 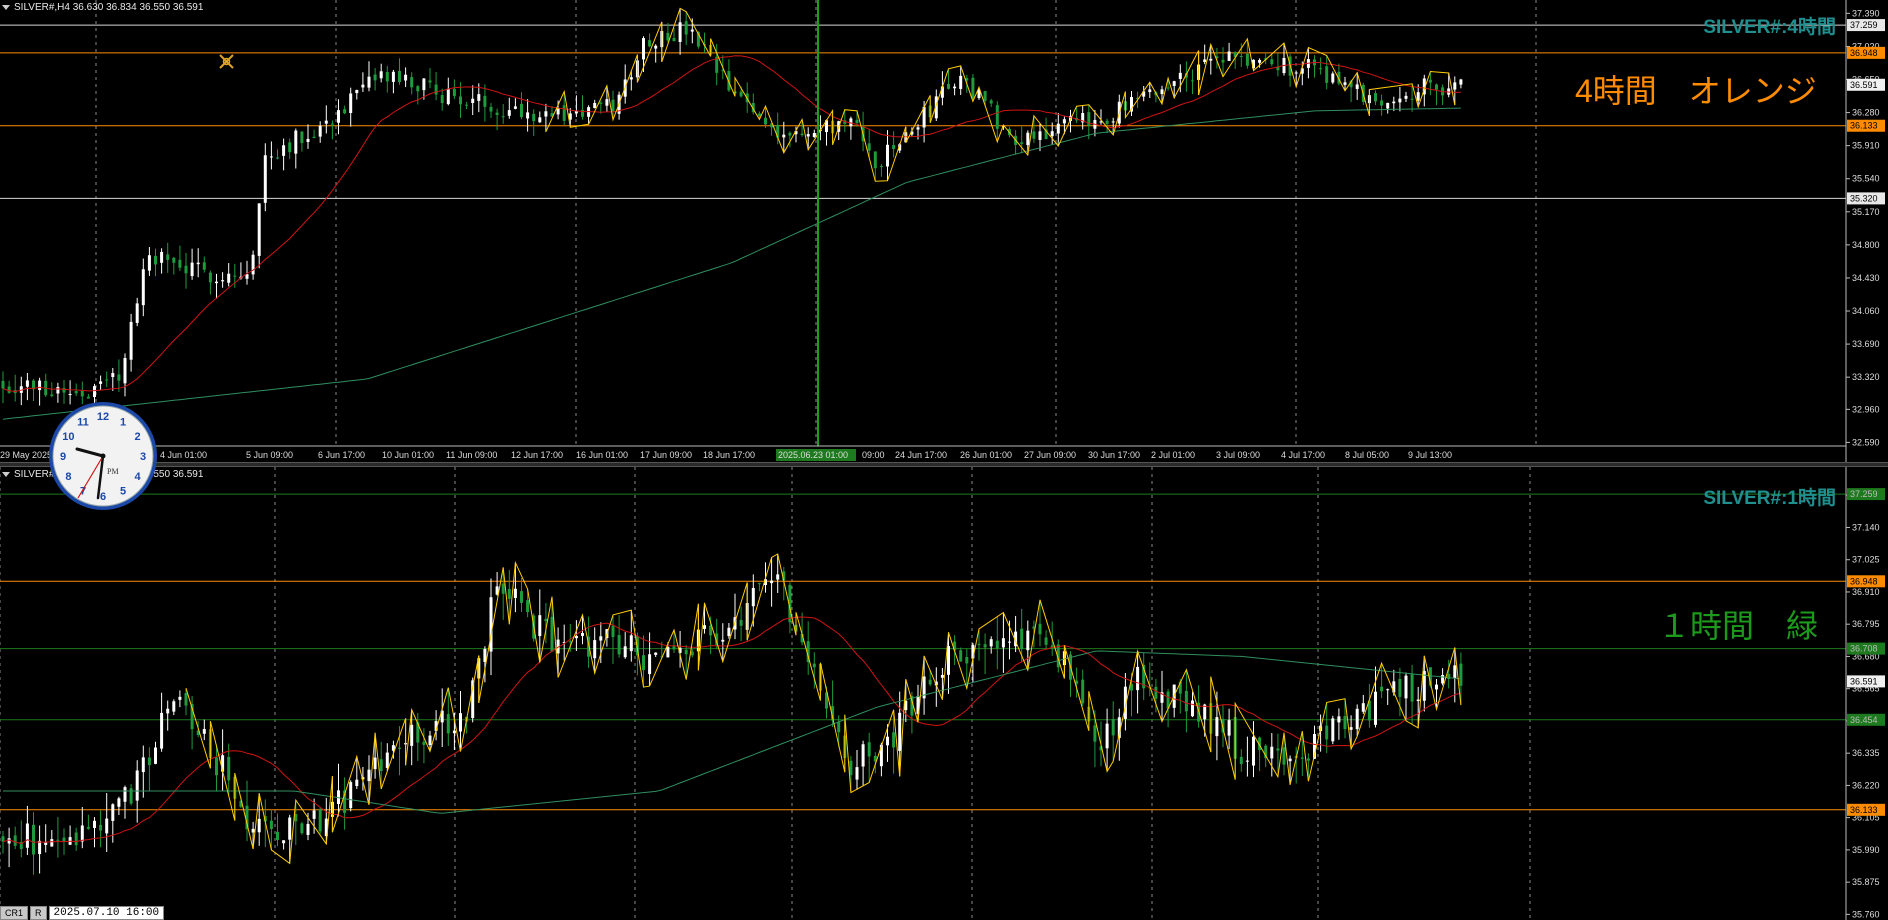 What do you see at coordinates (102, 7) in the screenshot?
I see `chart-header-h4: SILVER#,H4 36.630 36.834 36.550 36.591` at bounding box center [102, 7].